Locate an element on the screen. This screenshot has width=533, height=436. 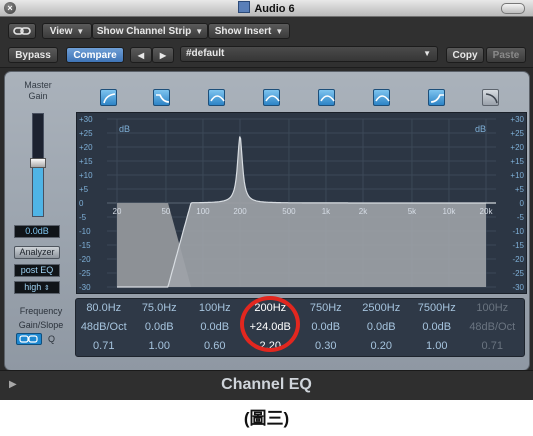
y-tick-label-right: +25 is located at coordinates (517, 133).